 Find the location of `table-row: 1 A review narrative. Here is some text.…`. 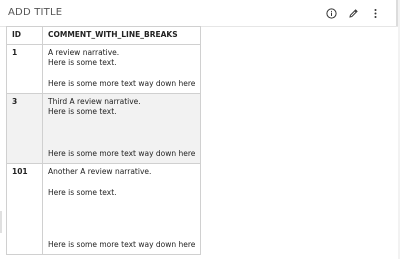

table-row: 1 A review narrative. Here is some text.… is located at coordinates (104, 68).